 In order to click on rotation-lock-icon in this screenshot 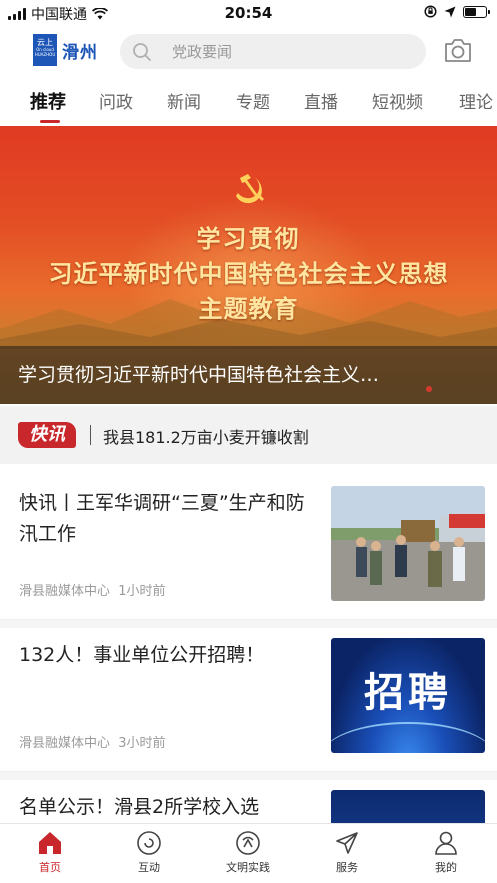, I will do `click(430, 11)`.